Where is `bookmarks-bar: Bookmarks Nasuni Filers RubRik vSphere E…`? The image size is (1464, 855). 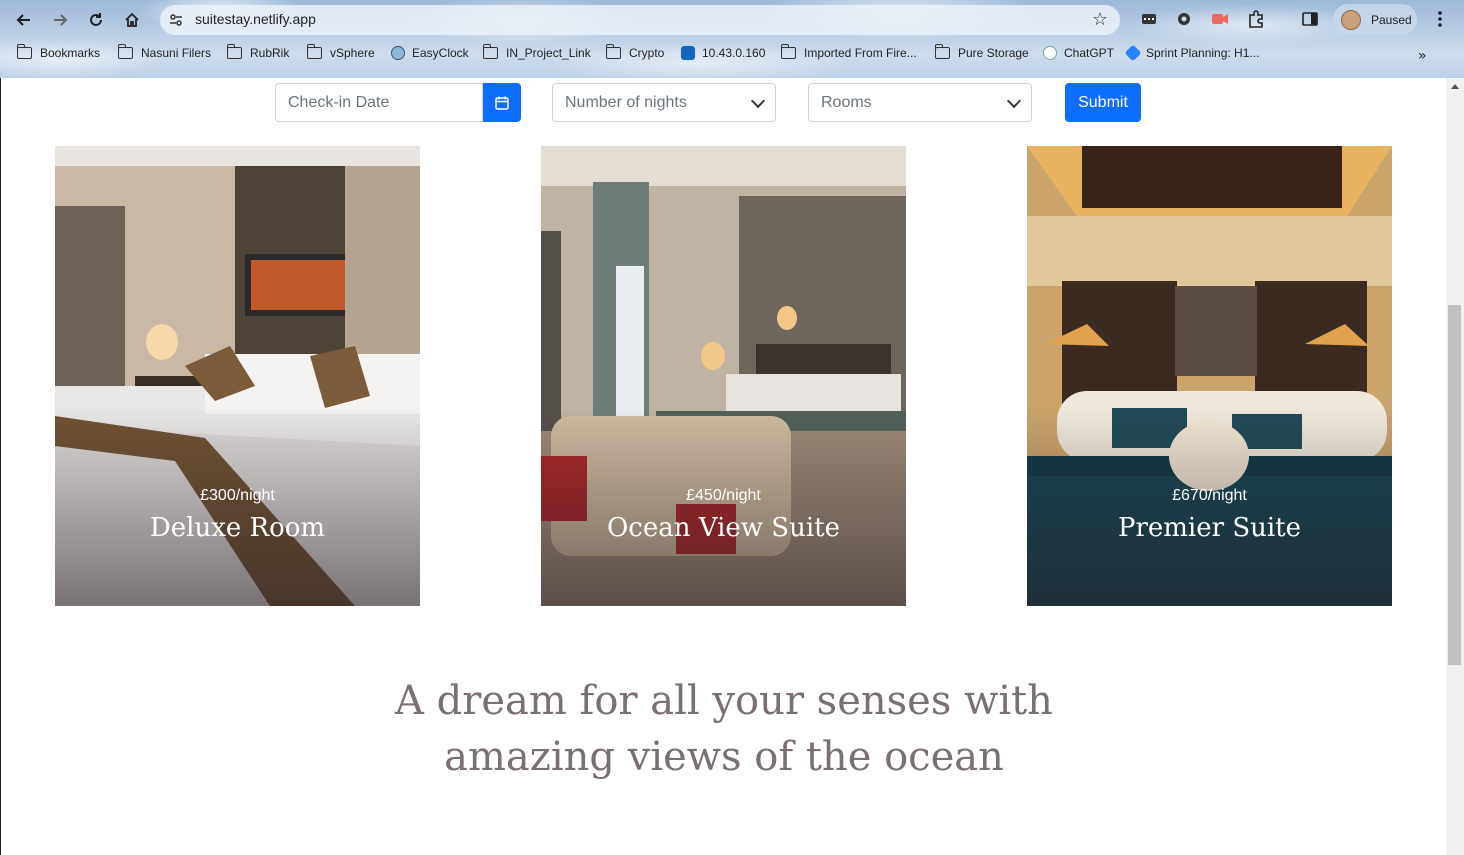
bookmarks-bar: Bookmarks Nasuni Filers RubRik vSphere E… is located at coordinates (732, 56).